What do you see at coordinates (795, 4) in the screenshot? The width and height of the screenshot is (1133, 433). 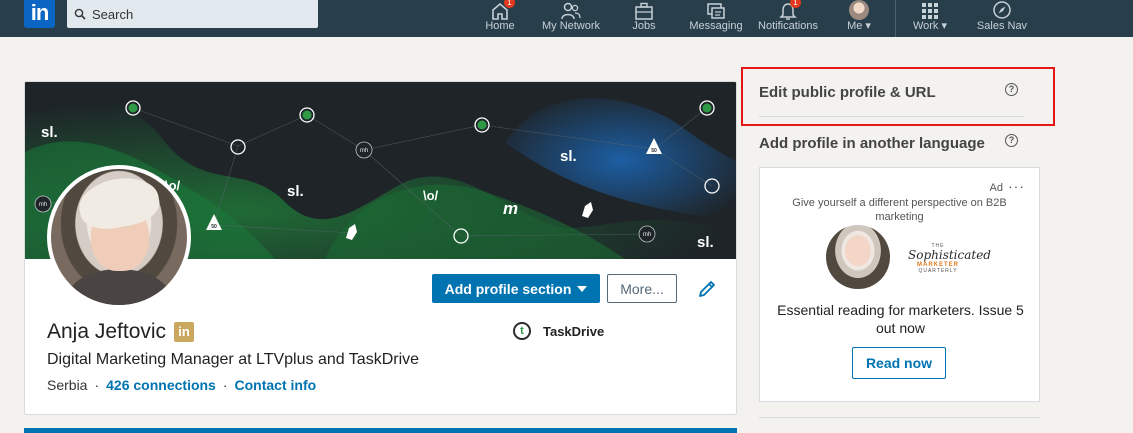 I see `notifications-badge: 1` at bounding box center [795, 4].